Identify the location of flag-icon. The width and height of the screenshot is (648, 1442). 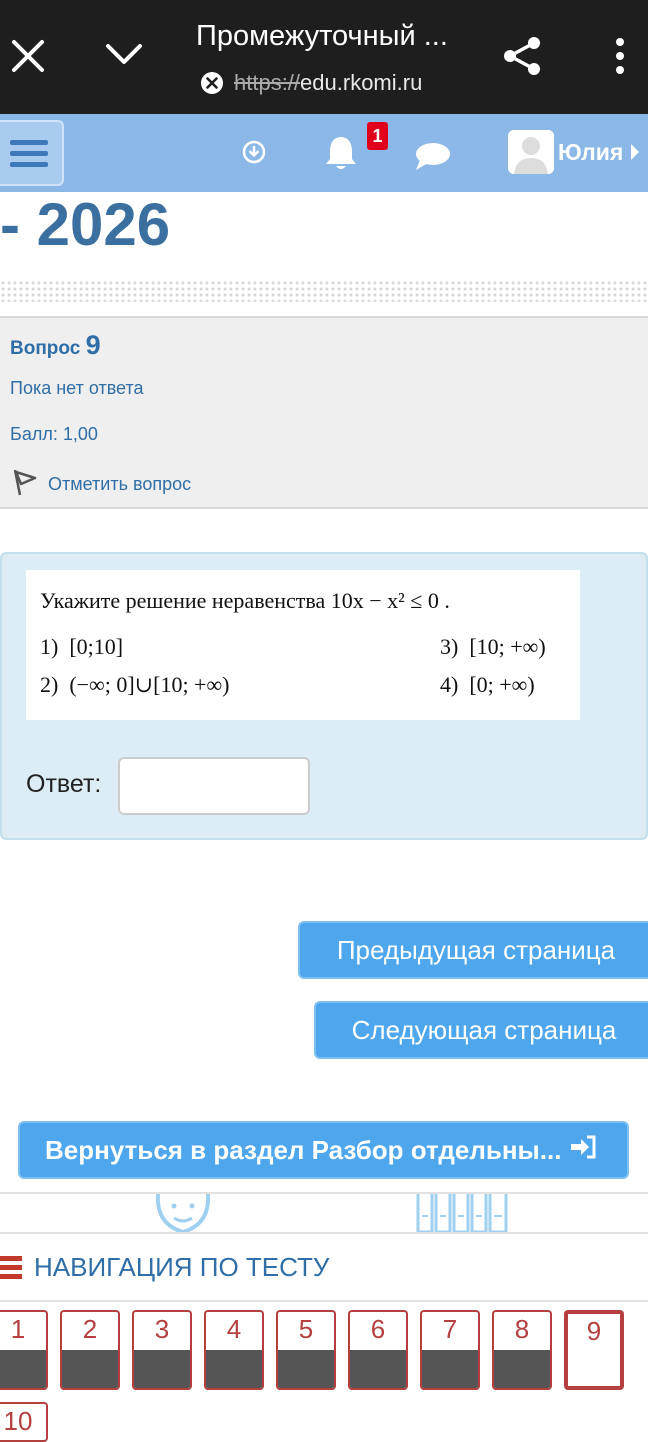
(25, 484).